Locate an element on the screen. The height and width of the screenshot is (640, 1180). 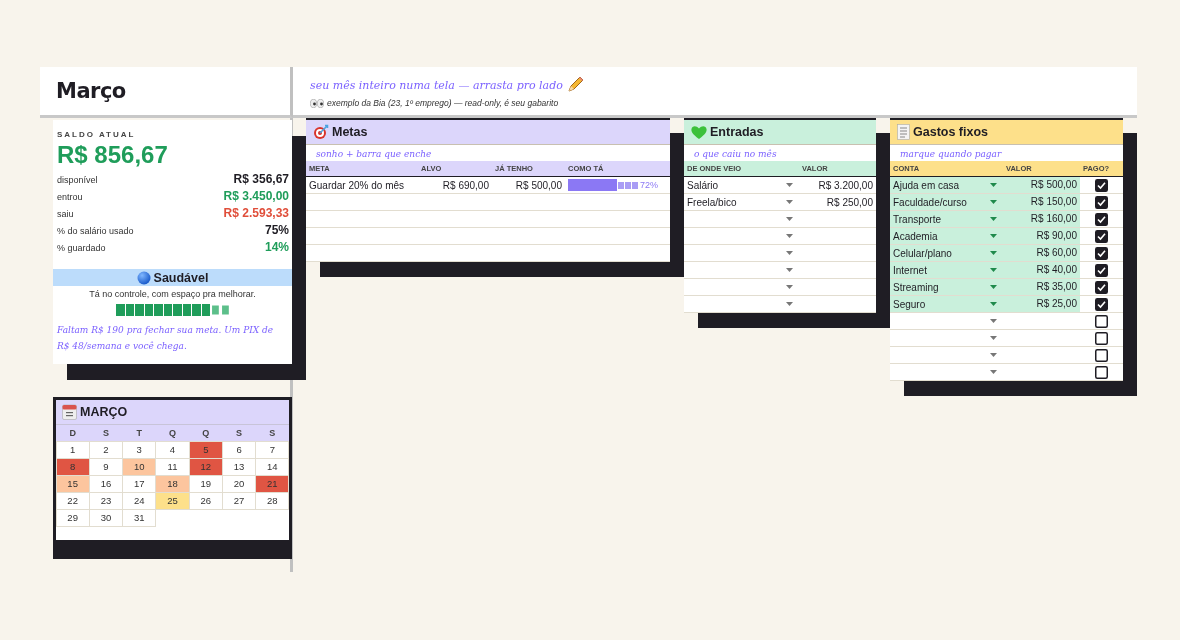
note-text: exemplo da Bia (23, 1º emprego) — read-only, é seu gabarito is located at coordinates (443, 103).